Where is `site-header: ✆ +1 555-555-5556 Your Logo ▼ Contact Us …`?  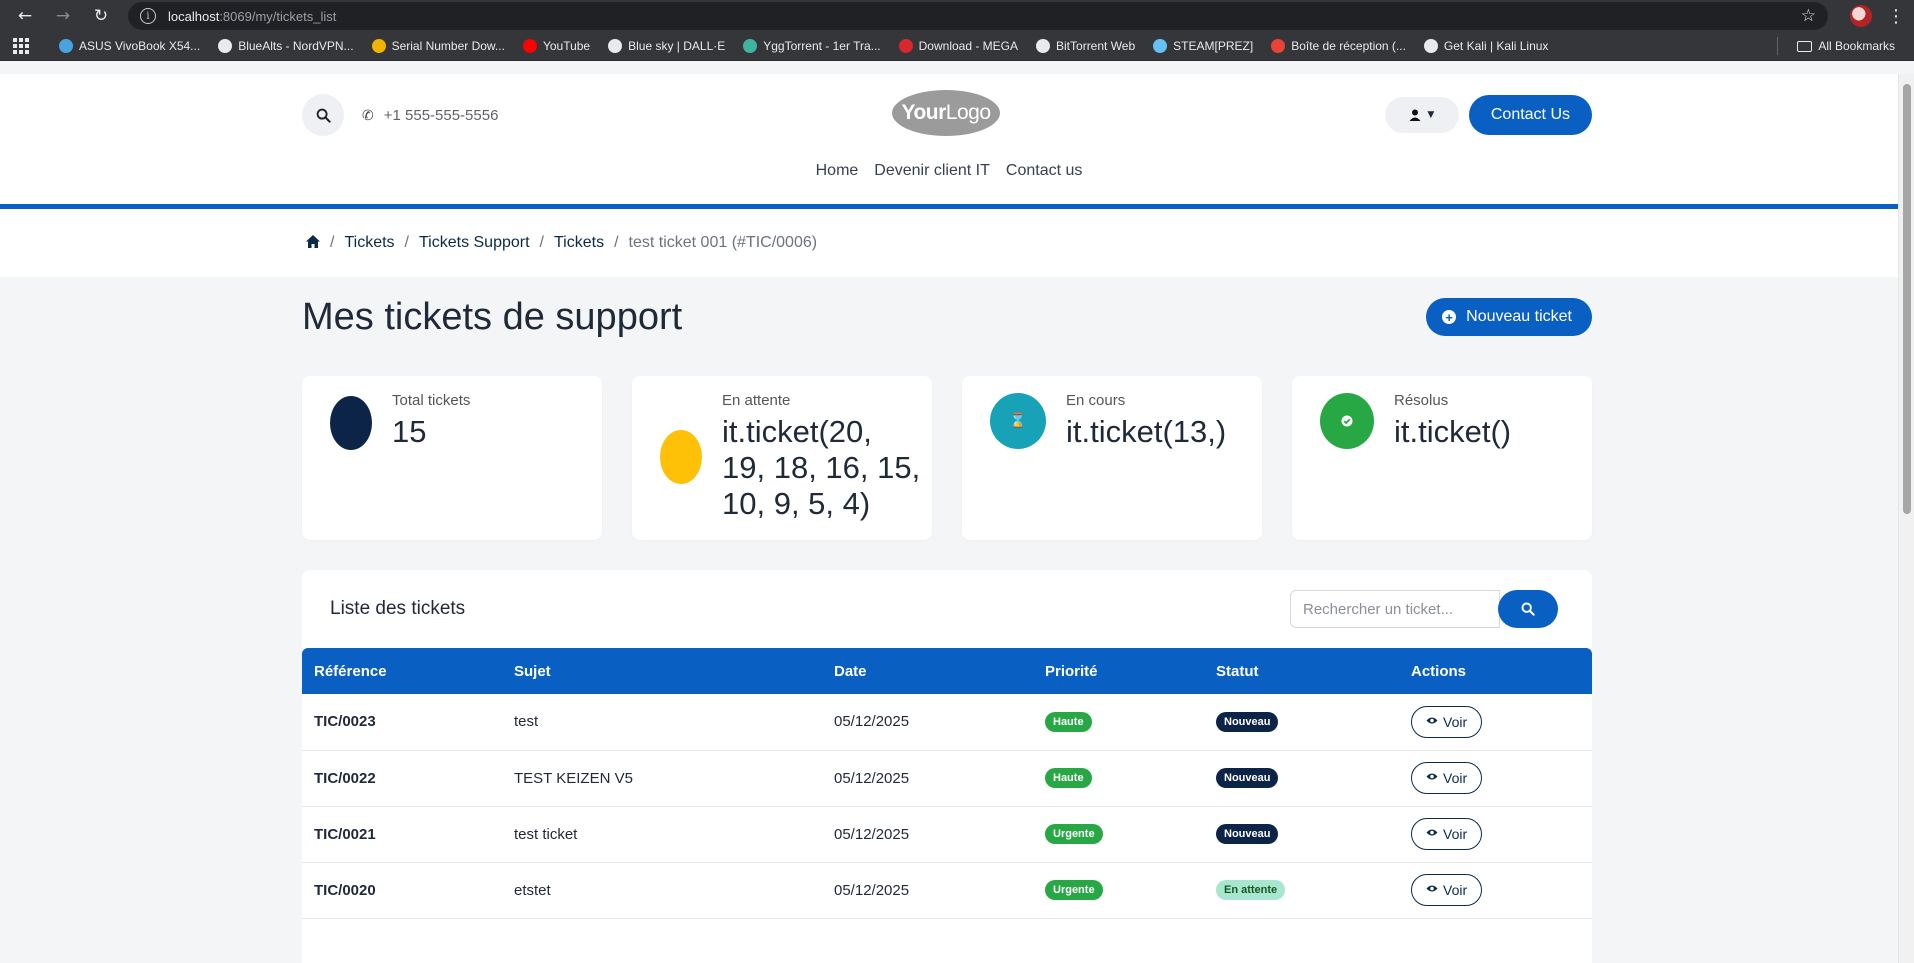
site-header: ✆ +1 555-555-5556 Your Logo ▼ Contact Us … is located at coordinates (949, 141).